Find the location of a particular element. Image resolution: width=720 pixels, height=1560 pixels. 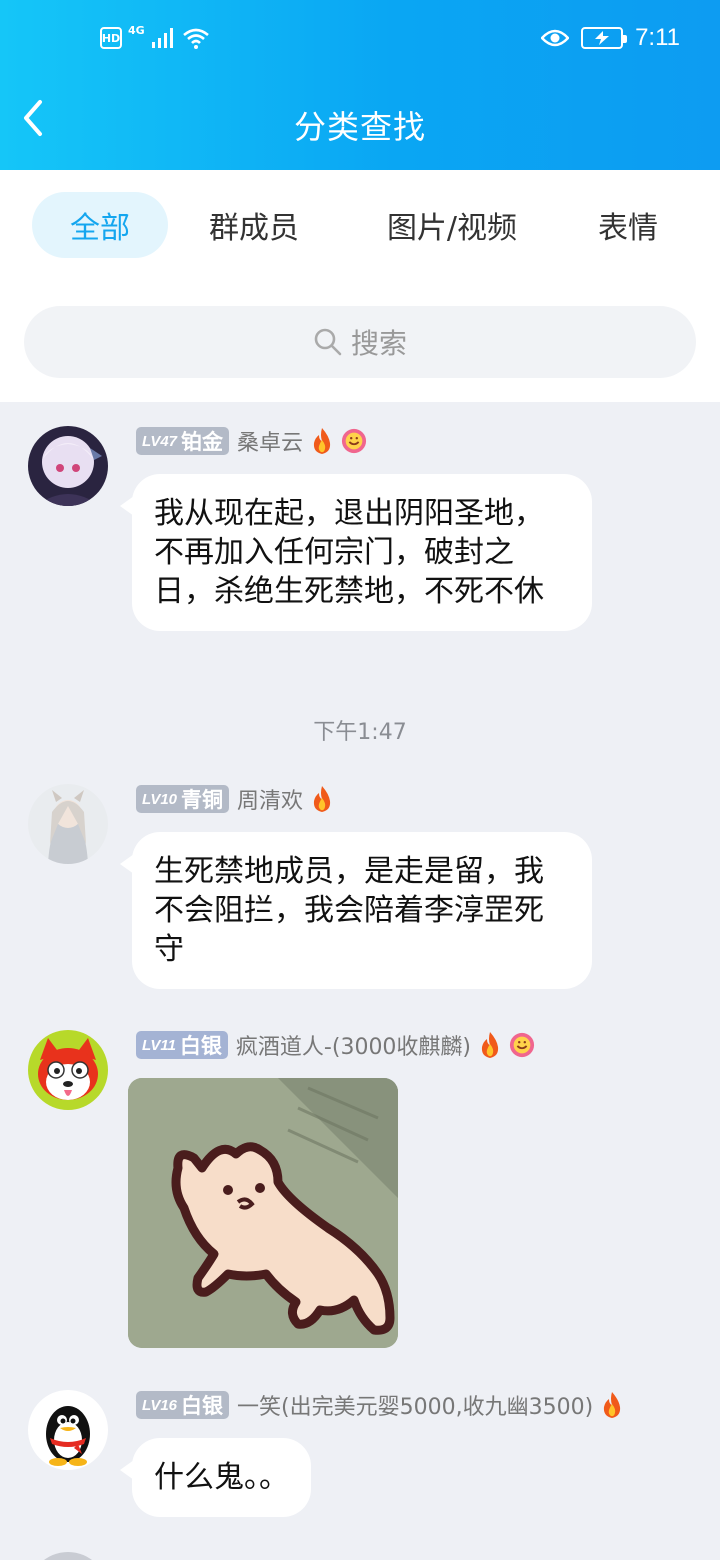

header: HD 4G 7:11 分类查找 is located at coordinates (360, 85).